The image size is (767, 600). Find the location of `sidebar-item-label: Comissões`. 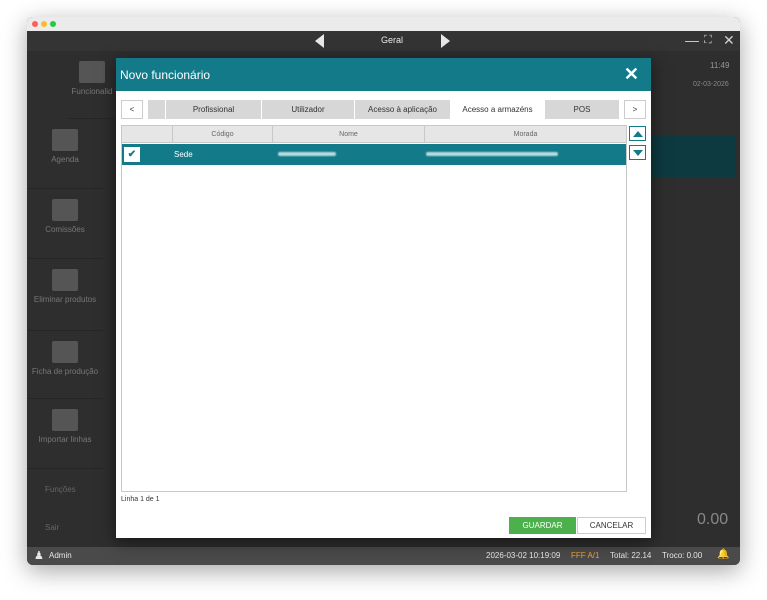

sidebar-item-label: Comissões is located at coordinates (65, 229).